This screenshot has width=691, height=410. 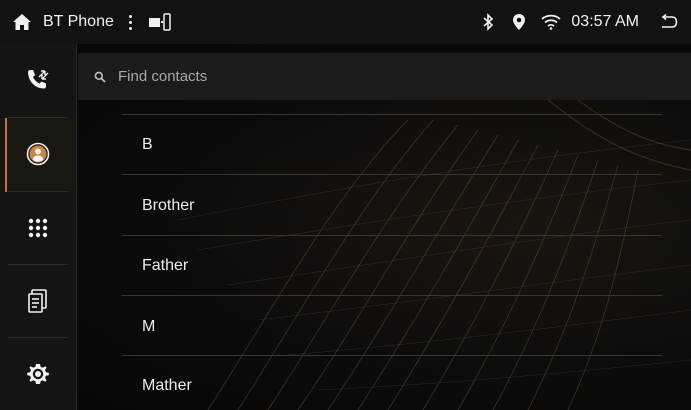 I want to click on location-icon, so click(x=519, y=22).